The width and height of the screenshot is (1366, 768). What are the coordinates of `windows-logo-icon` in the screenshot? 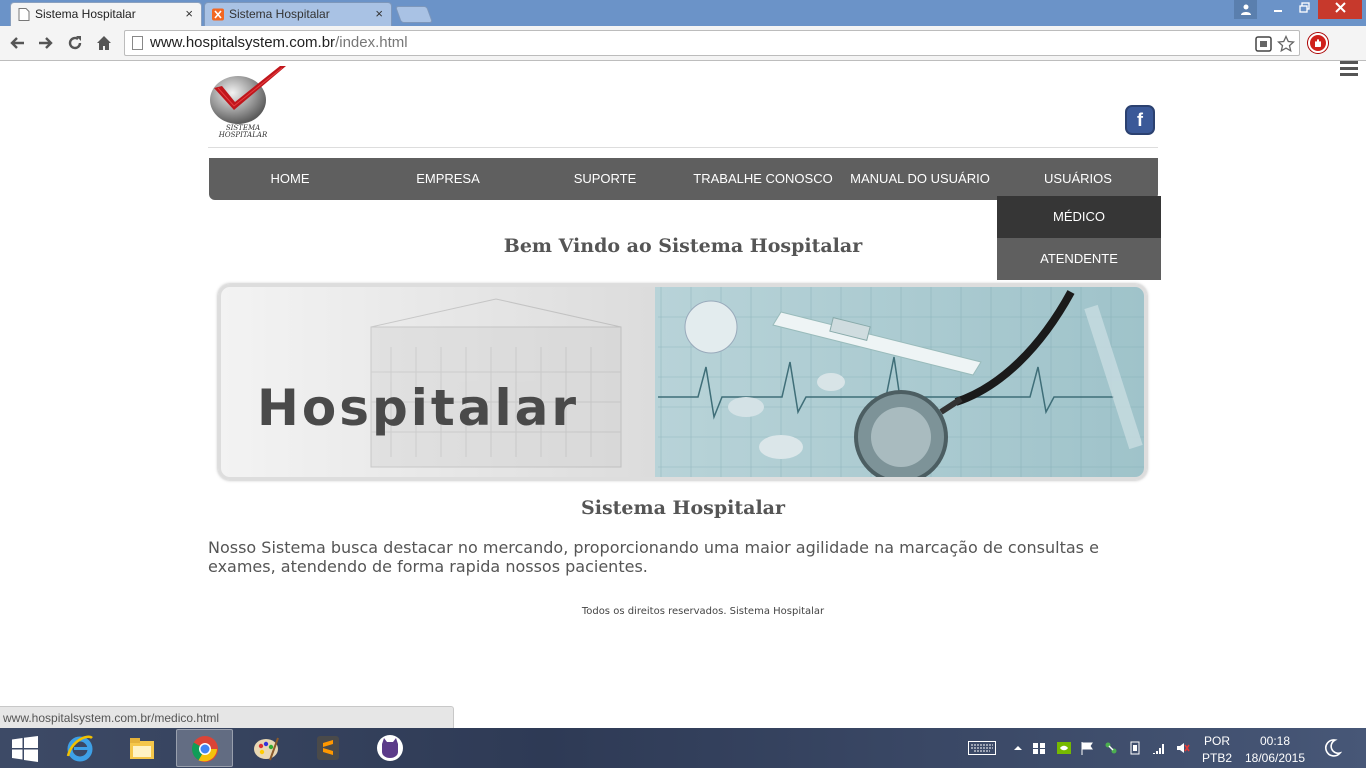 It's located at (25, 749).